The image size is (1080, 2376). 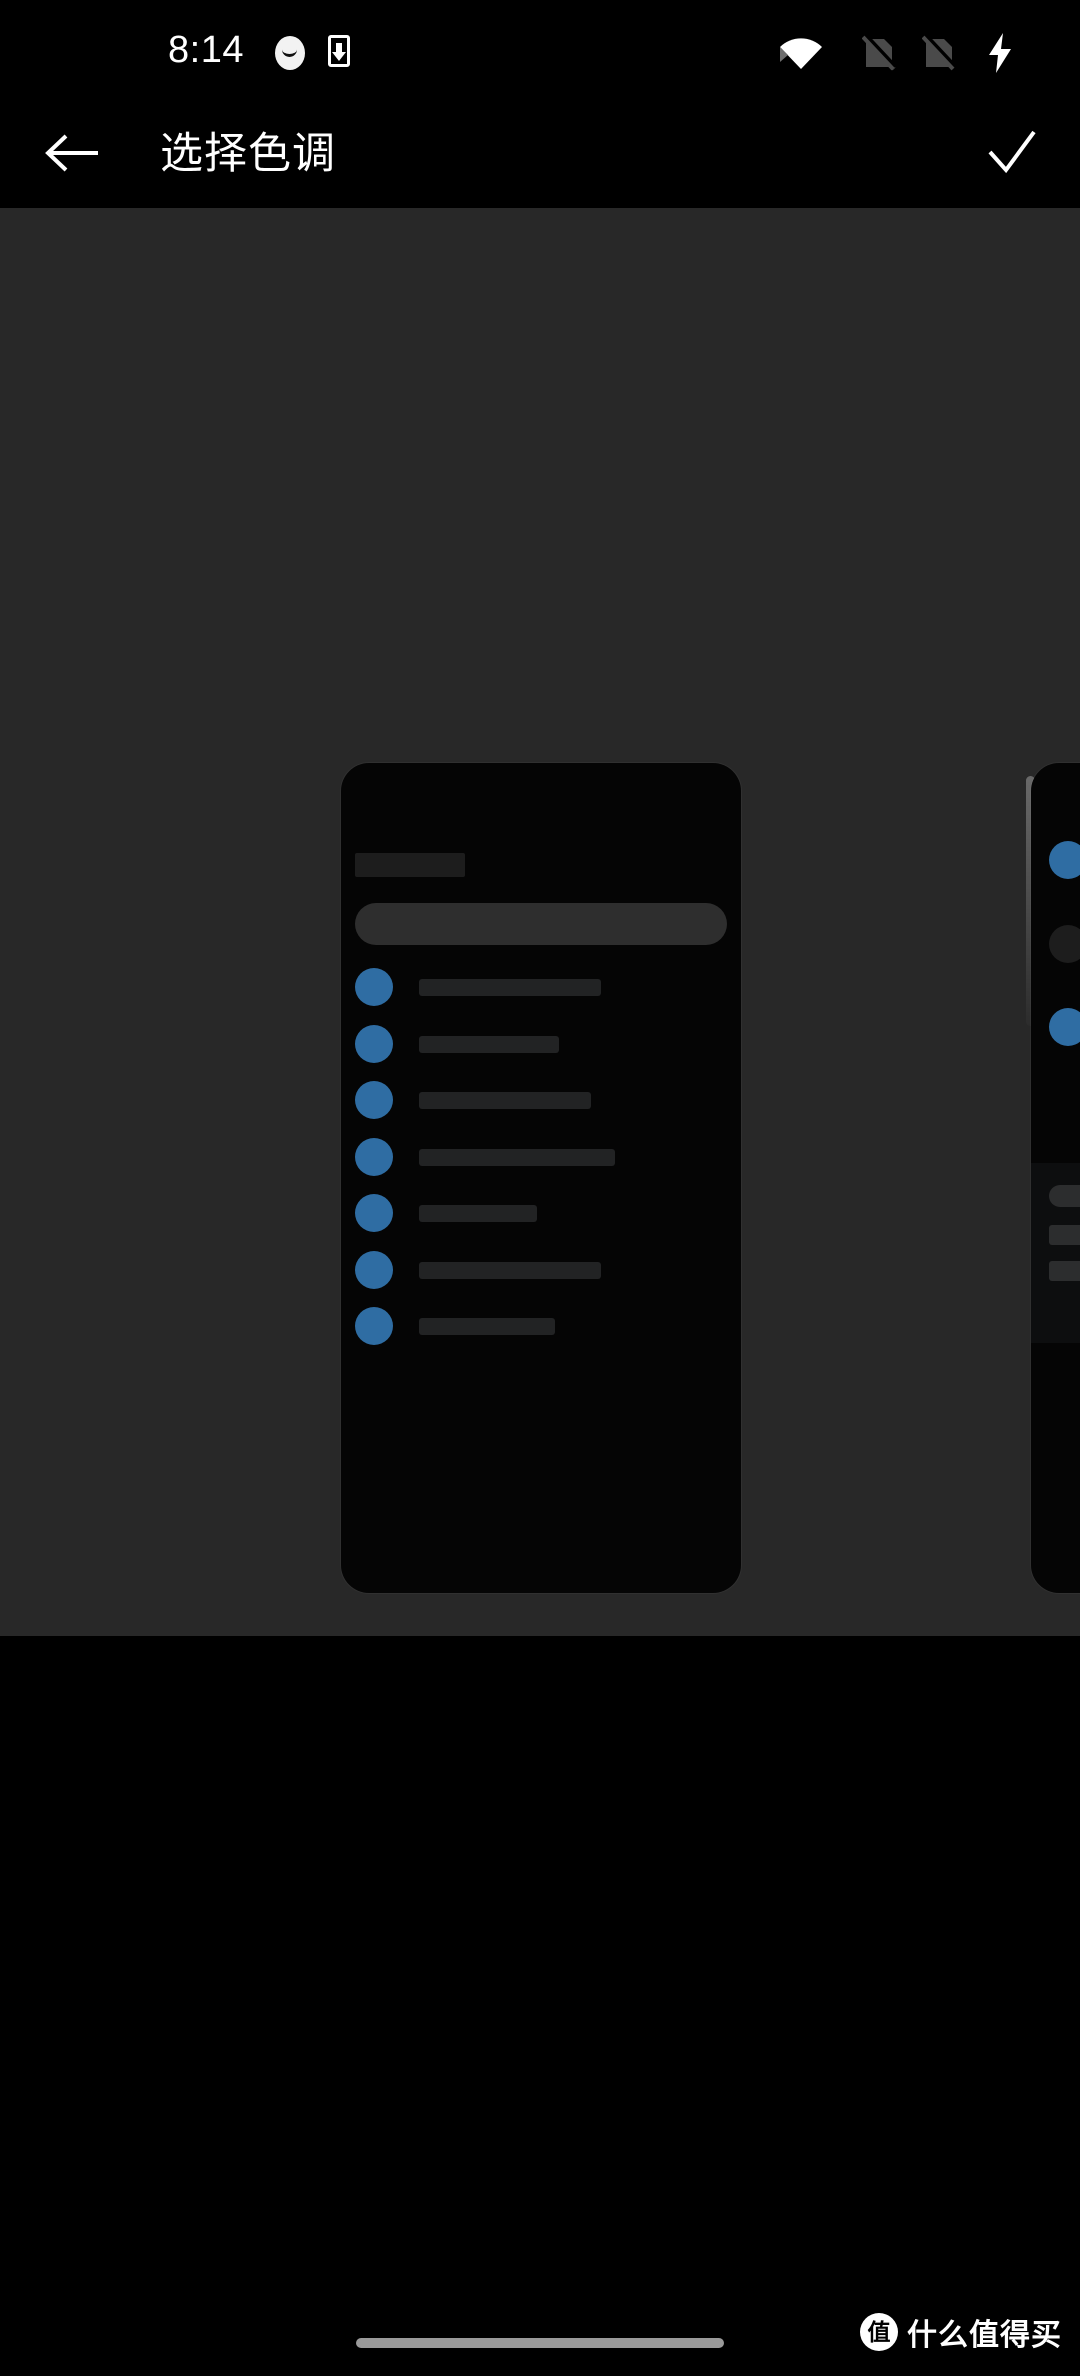 I want to click on status-right-icons, so click(x=910, y=48).